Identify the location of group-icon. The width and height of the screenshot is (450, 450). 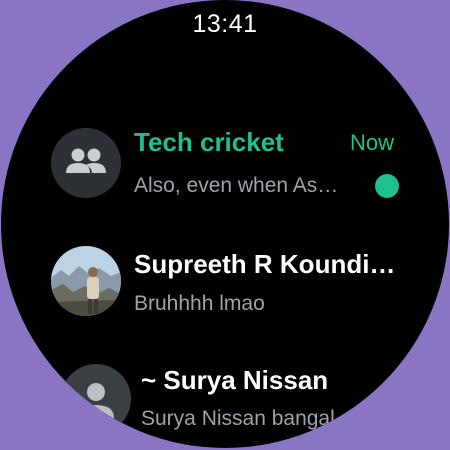
(86, 160).